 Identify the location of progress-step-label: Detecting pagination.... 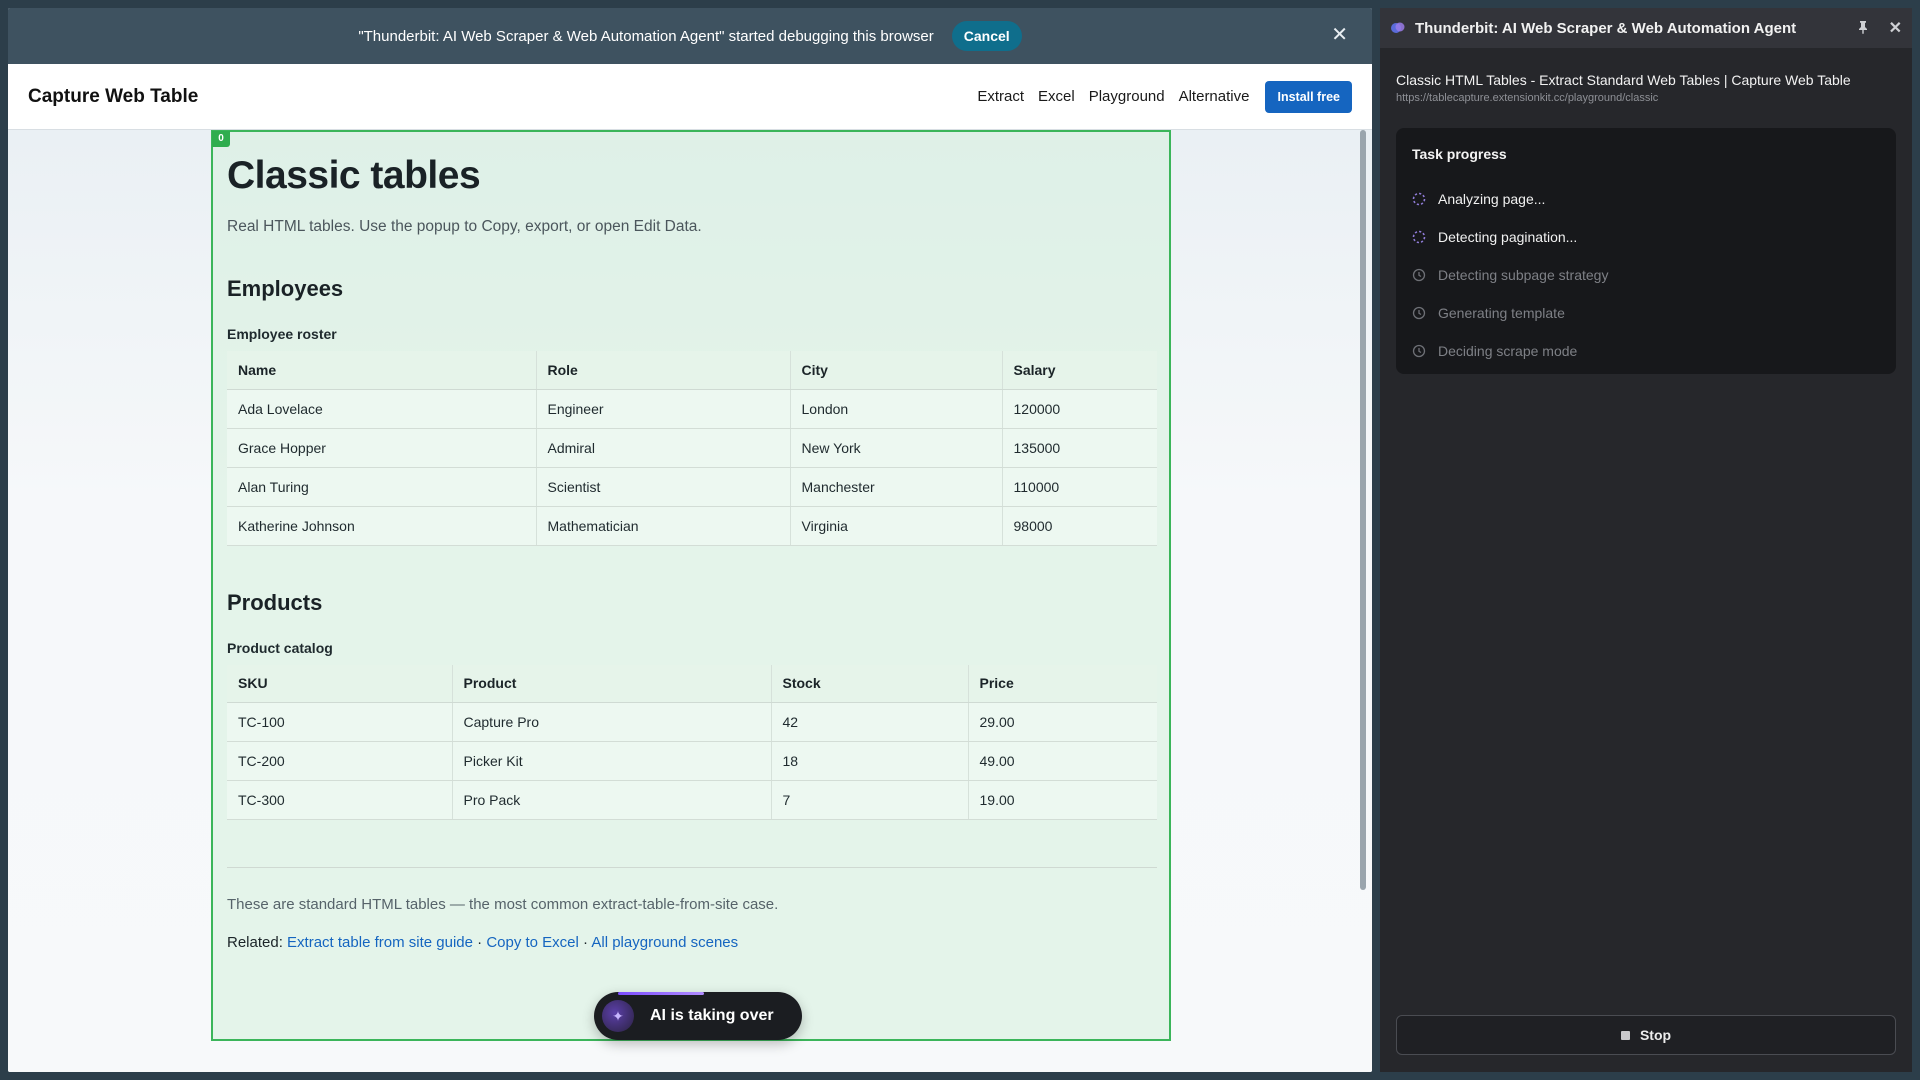
(1508, 237).